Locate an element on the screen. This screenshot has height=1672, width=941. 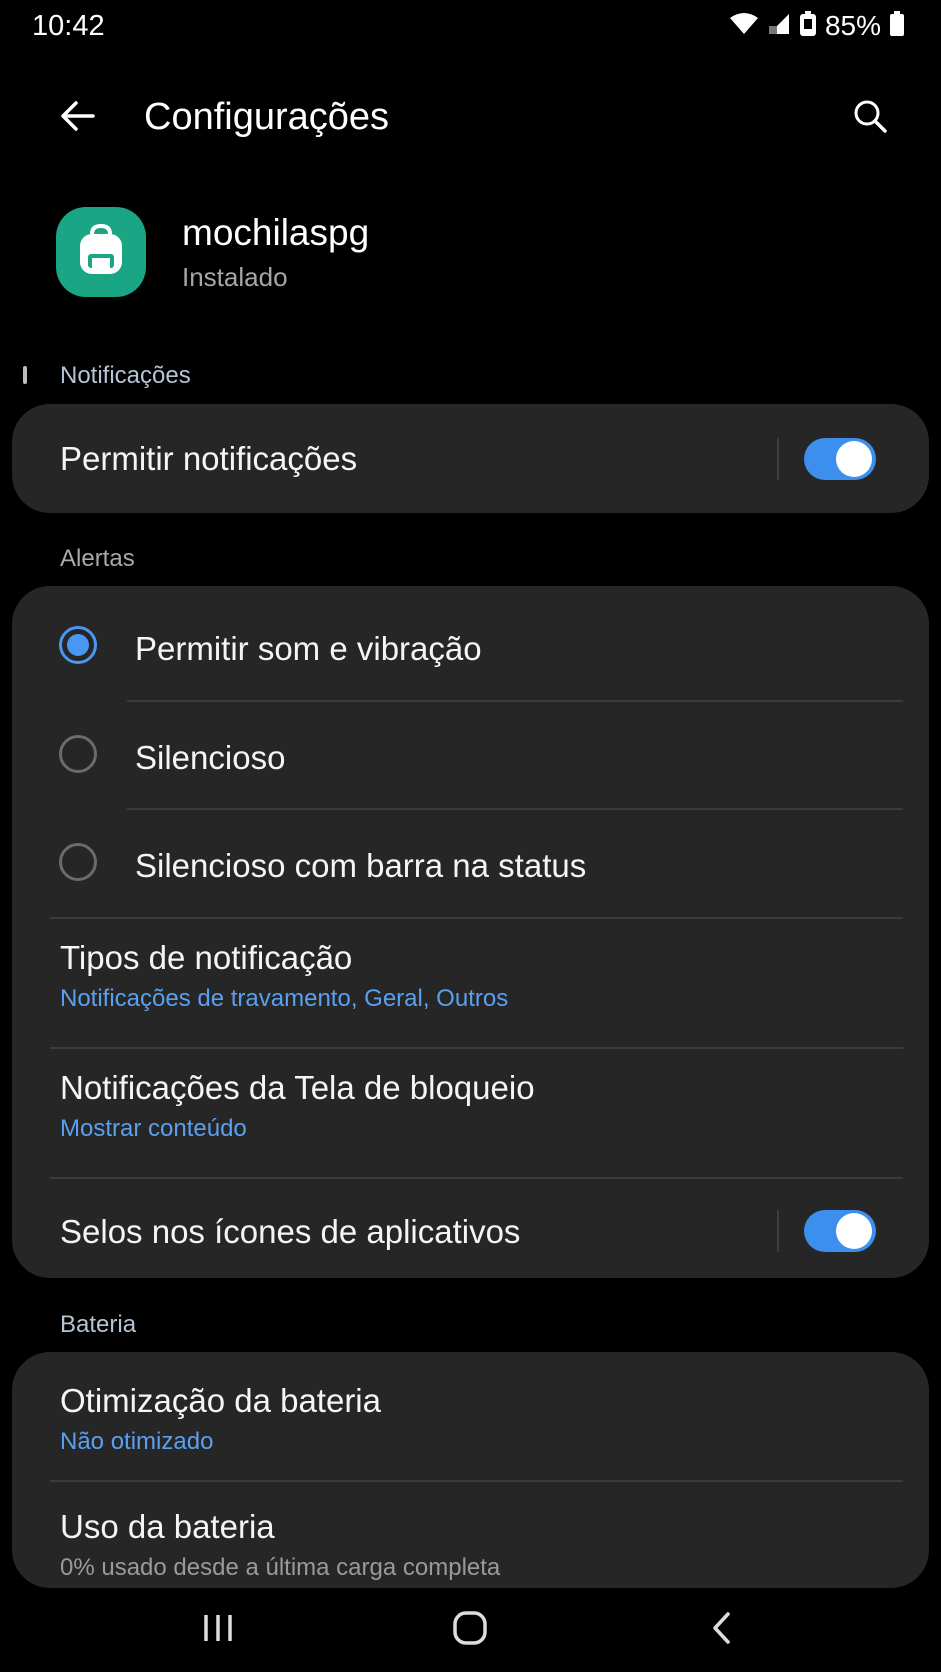
chevron-left-icon is located at coordinates (722, 1630).